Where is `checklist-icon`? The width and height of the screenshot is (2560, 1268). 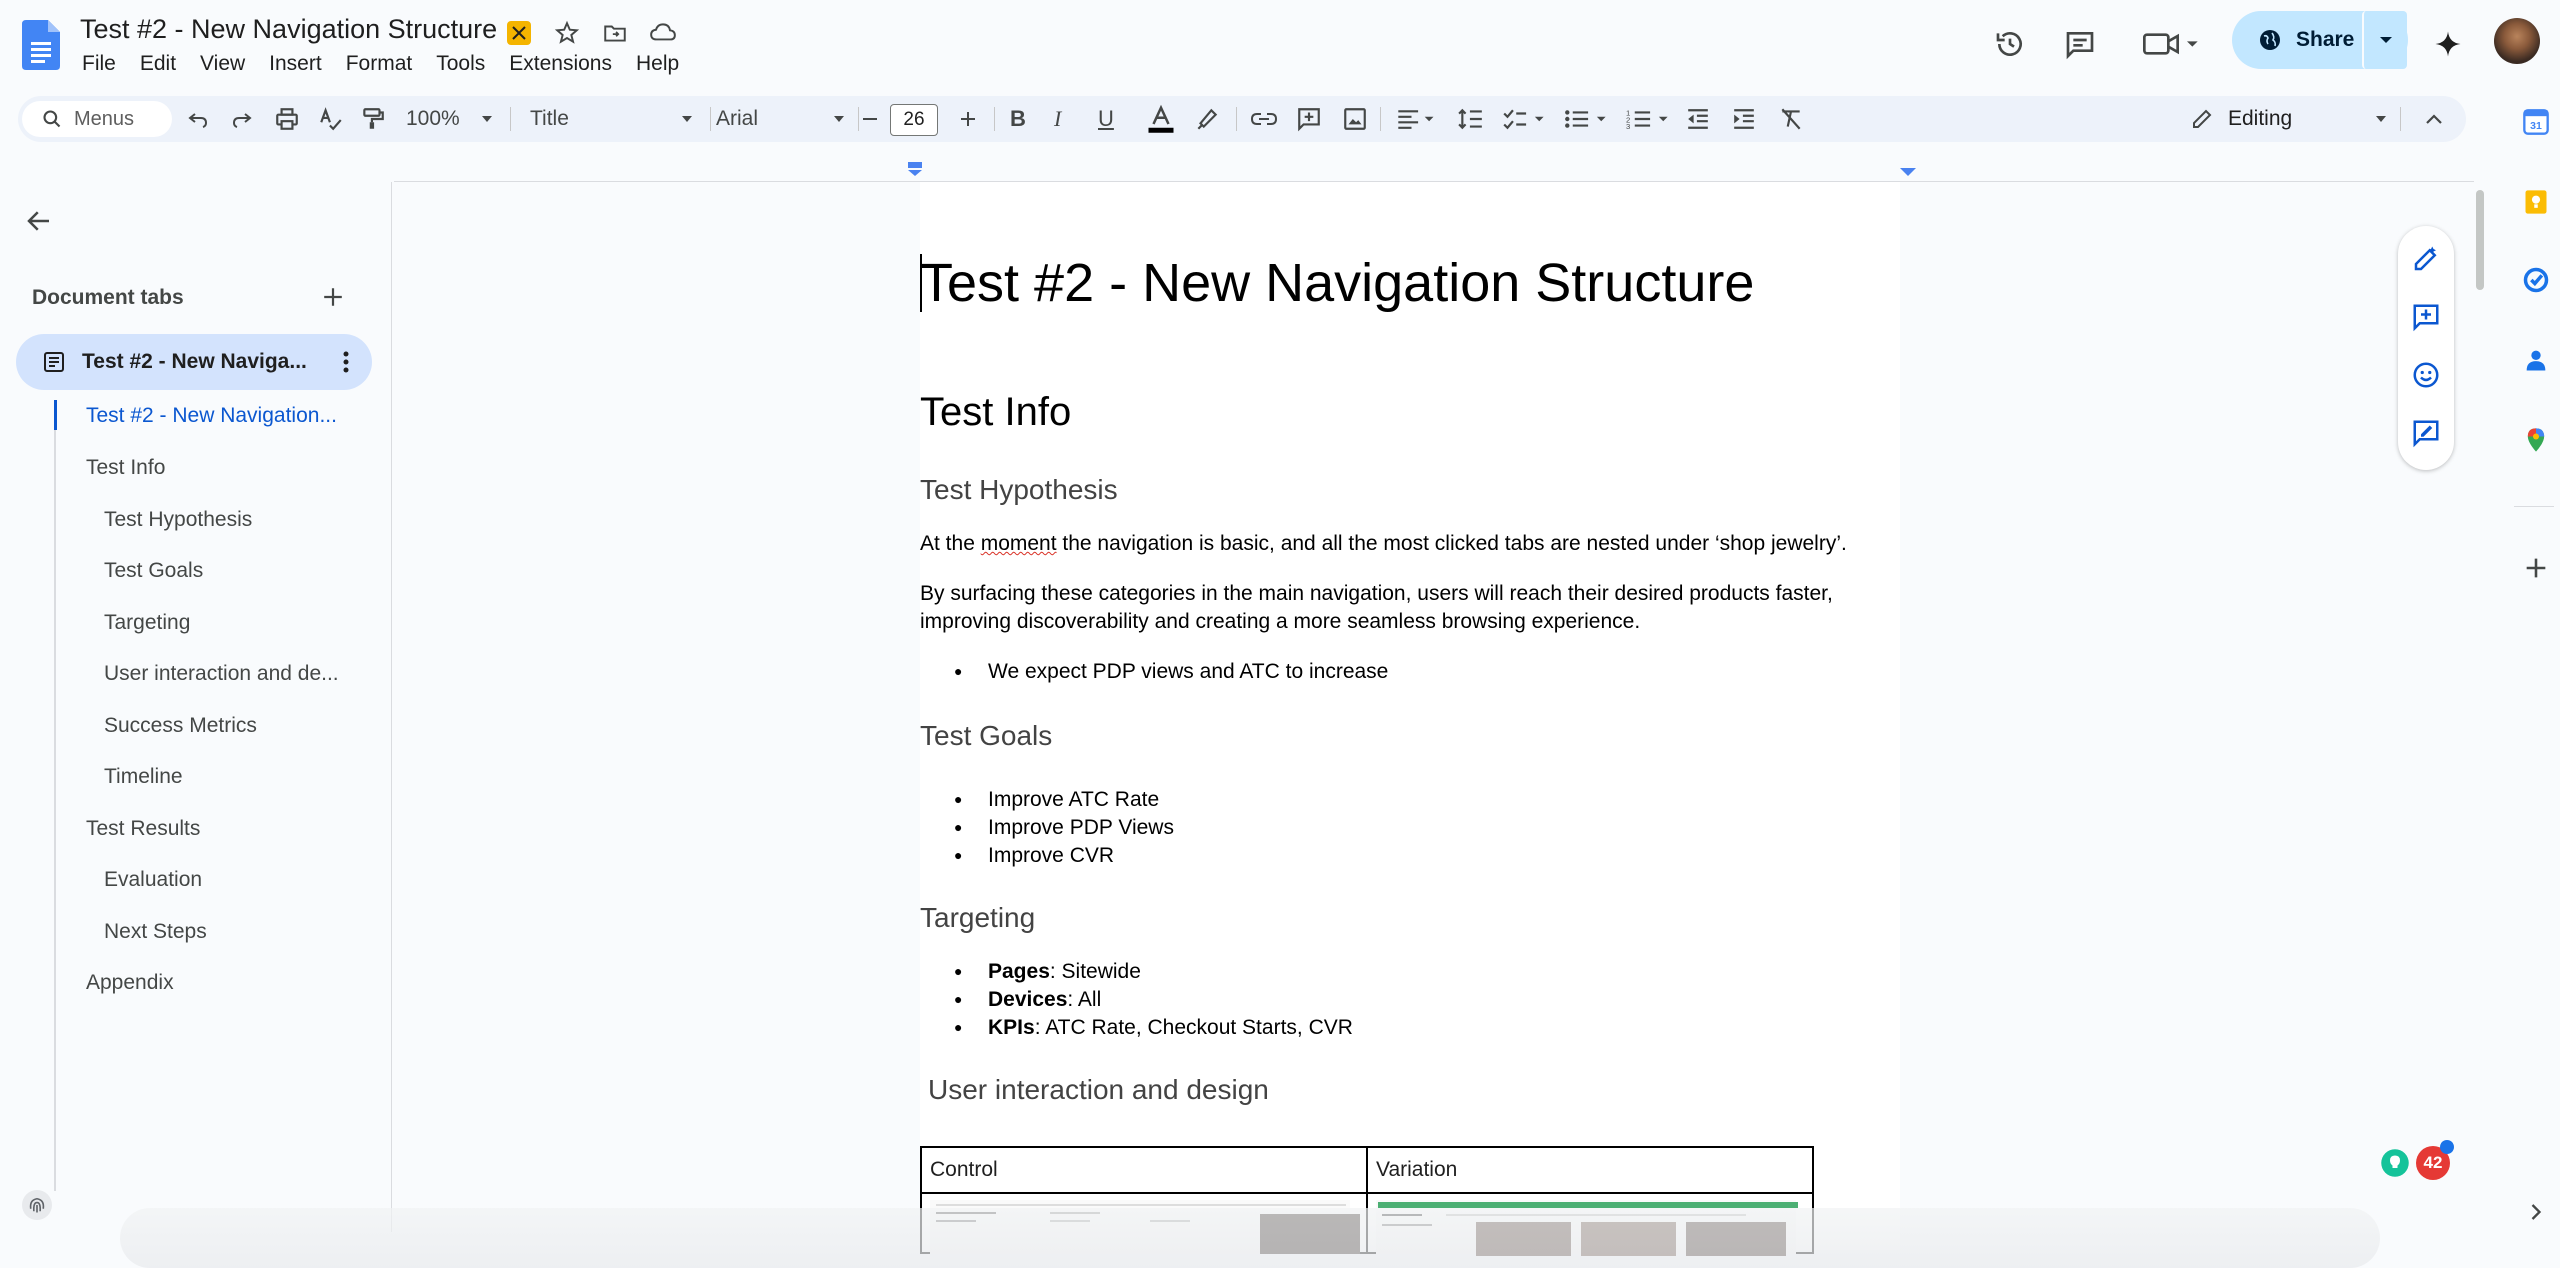
checklist-icon is located at coordinates (1525, 119).